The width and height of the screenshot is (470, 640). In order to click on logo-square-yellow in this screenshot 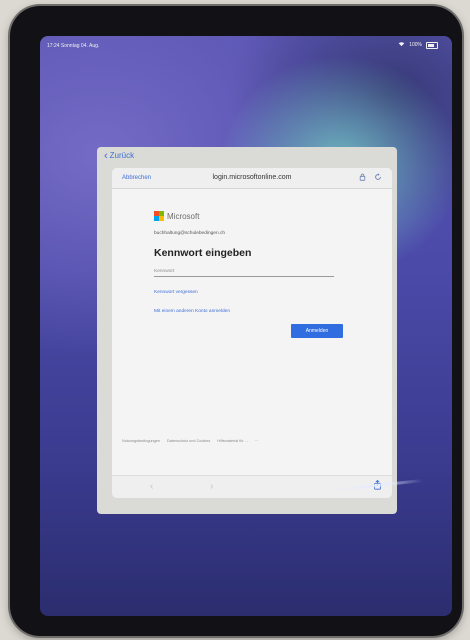, I will do `click(161, 218)`.